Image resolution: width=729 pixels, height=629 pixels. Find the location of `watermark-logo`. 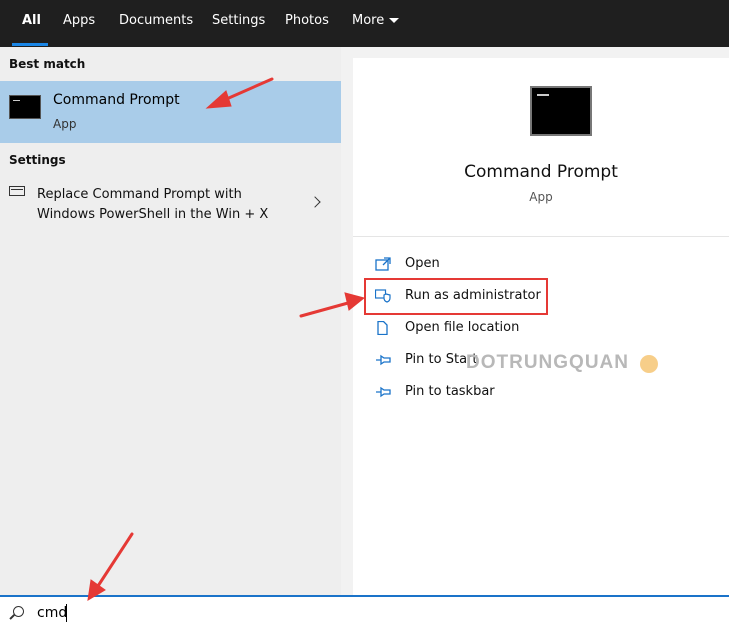

watermark-logo is located at coordinates (649, 364).